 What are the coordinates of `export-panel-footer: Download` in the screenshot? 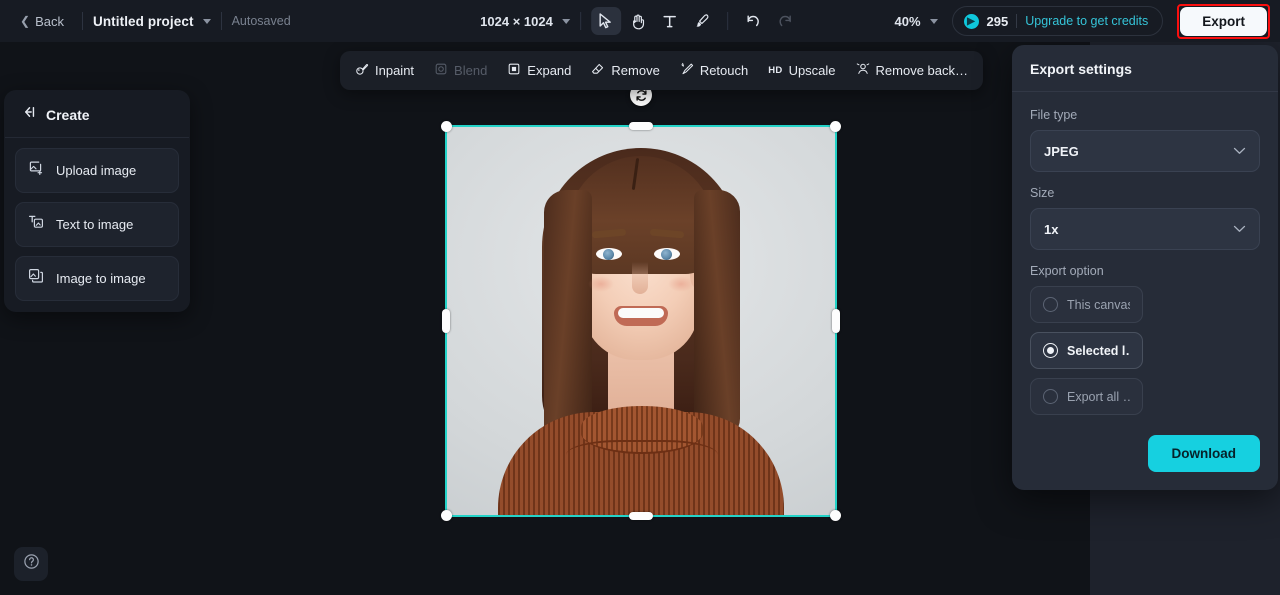 It's located at (1145, 453).